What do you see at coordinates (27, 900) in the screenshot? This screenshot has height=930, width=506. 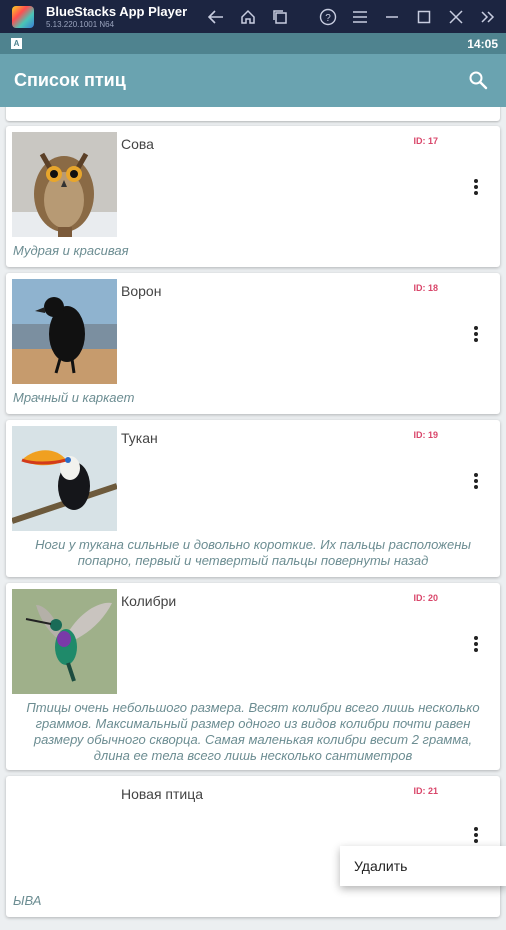 I see `bird-description: ЫВА` at bounding box center [27, 900].